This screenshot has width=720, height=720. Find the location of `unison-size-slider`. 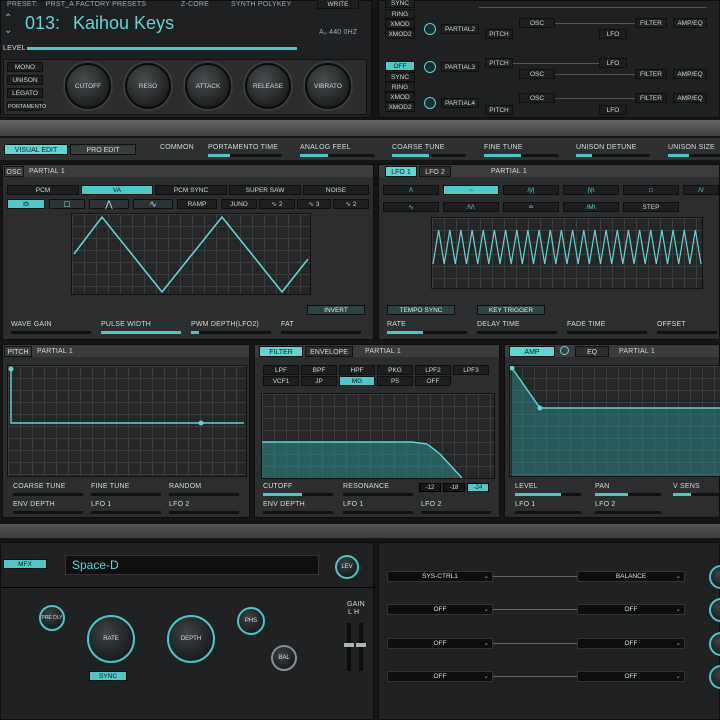

unison-size-slider is located at coordinates (694, 155).